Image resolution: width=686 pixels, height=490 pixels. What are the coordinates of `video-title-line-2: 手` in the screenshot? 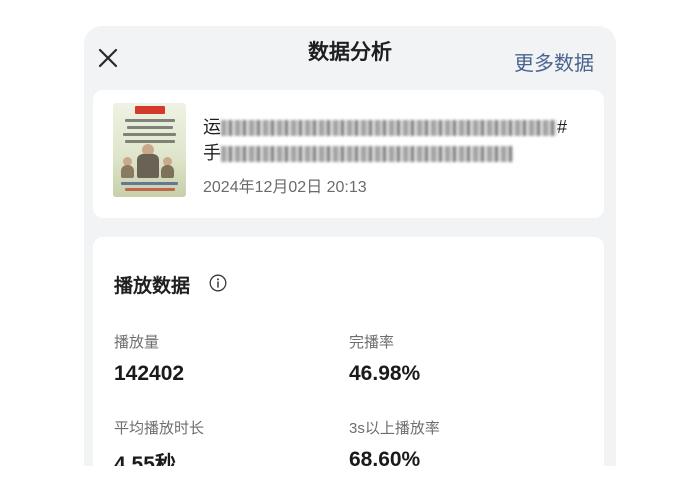 It's located at (388, 153).